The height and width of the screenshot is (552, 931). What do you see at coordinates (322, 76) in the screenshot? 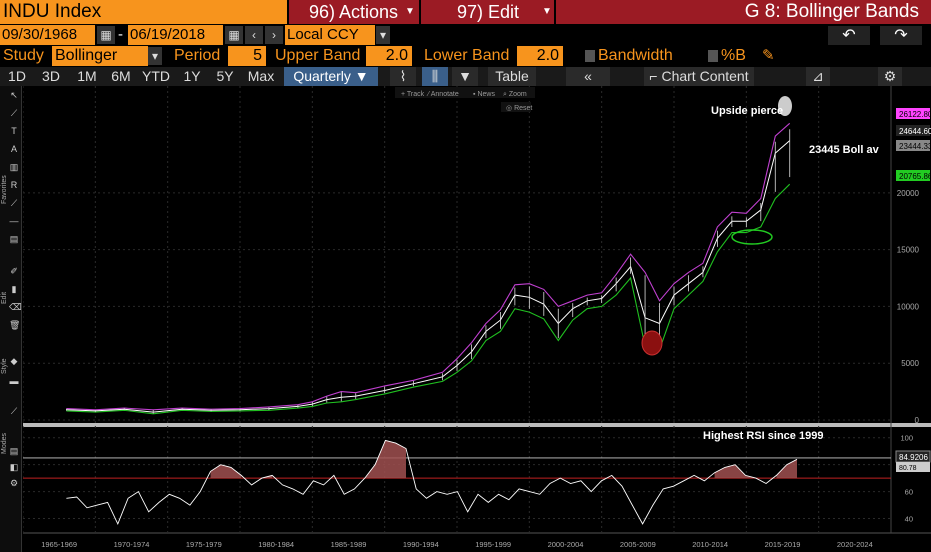
I see `frequency-label: Quarterly` at bounding box center [322, 76].